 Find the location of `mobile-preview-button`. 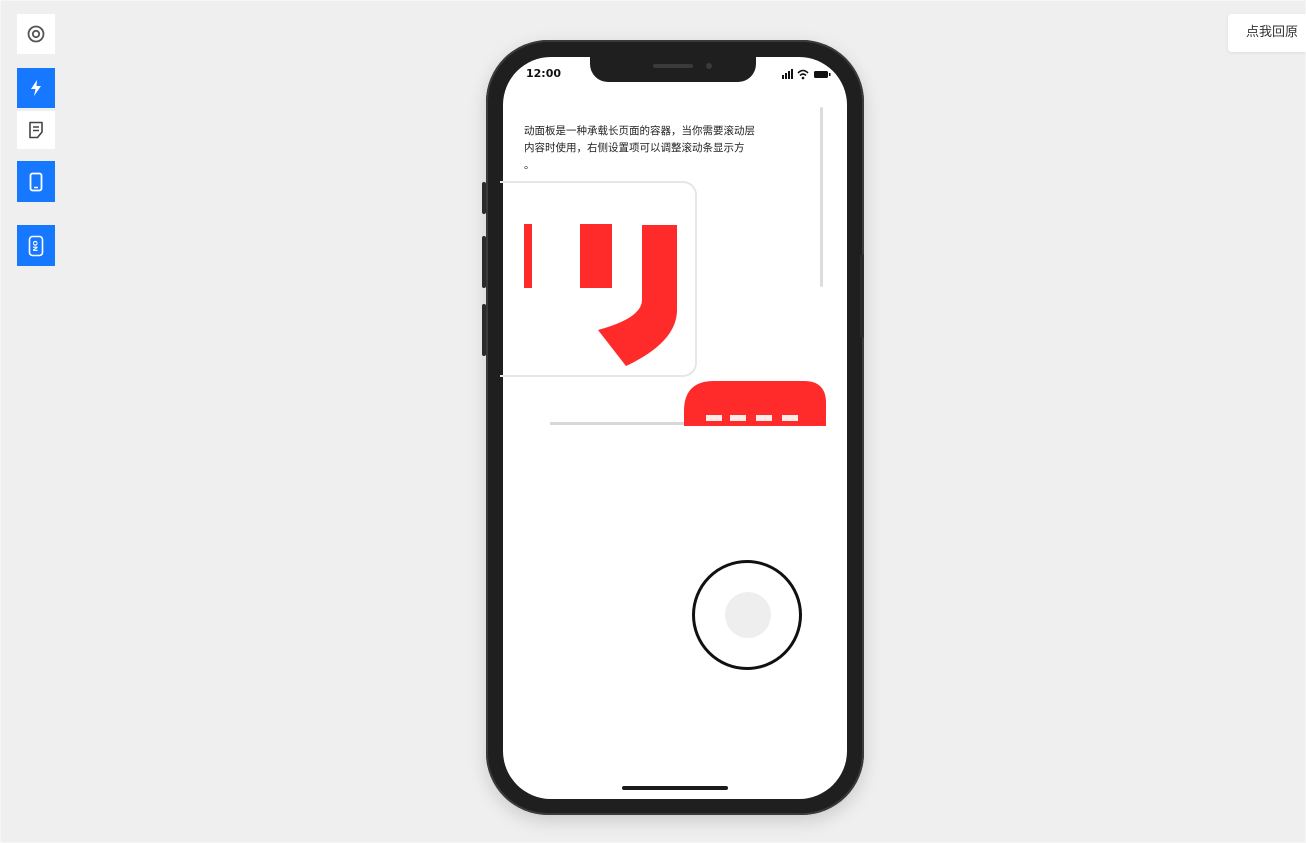

mobile-preview-button is located at coordinates (36, 181).